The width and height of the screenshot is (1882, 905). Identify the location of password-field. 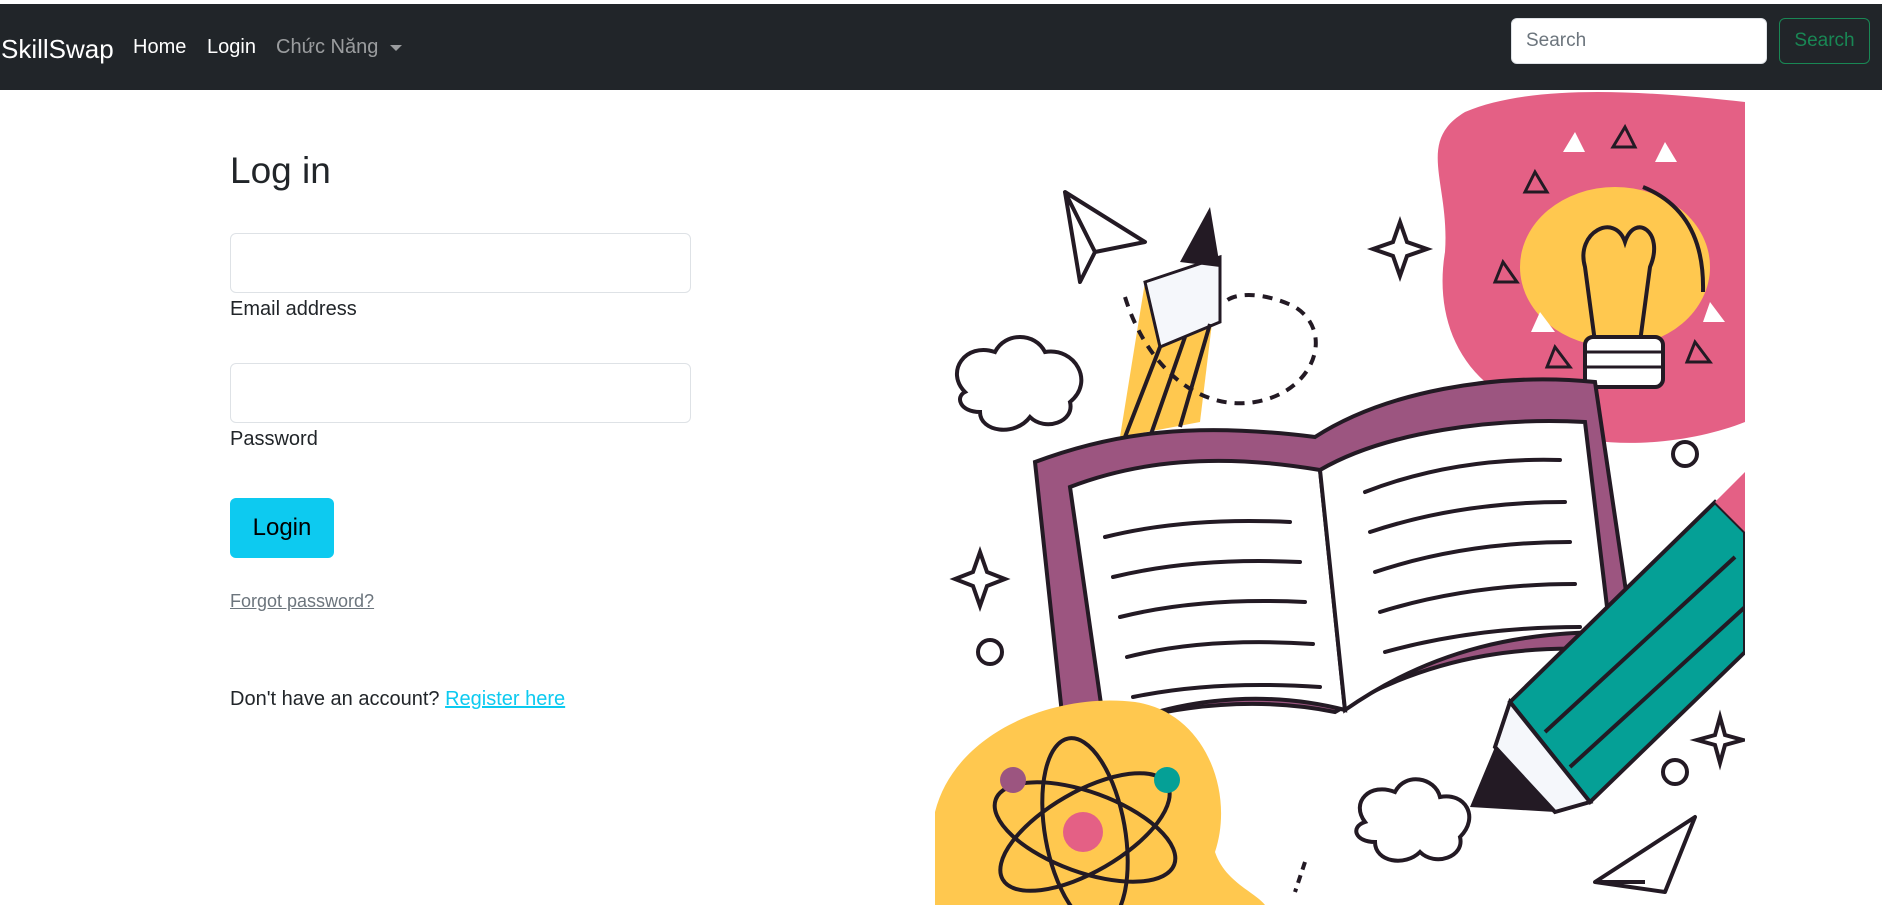
(460, 393).